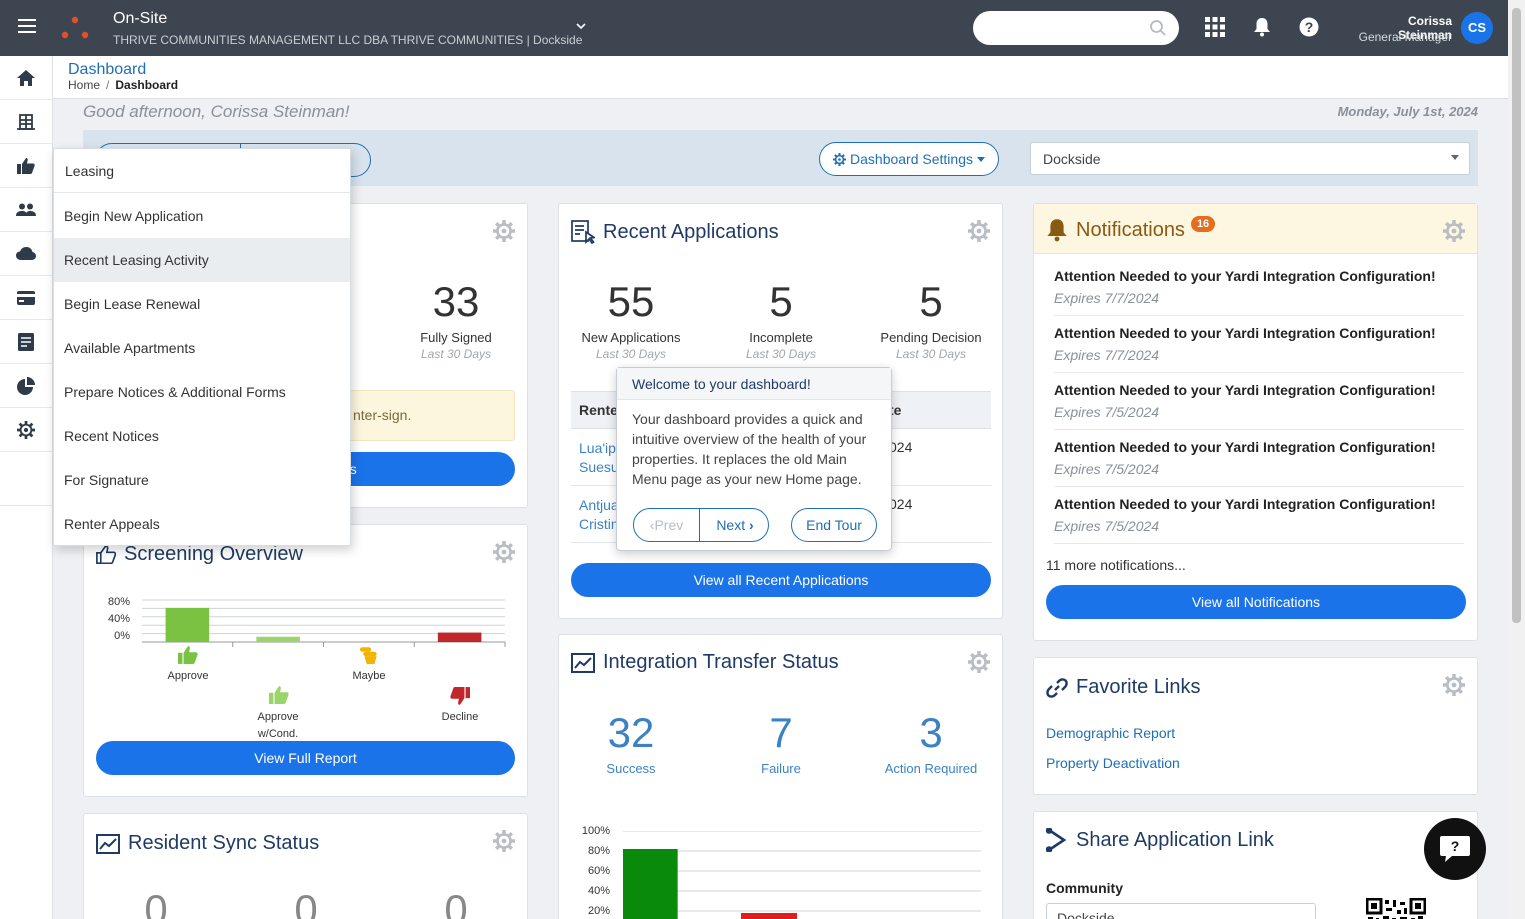 Image resolution: width=1525 pixels, height=919 pixels. I want to click on scrollbar-thumb, so click(1516, 315).